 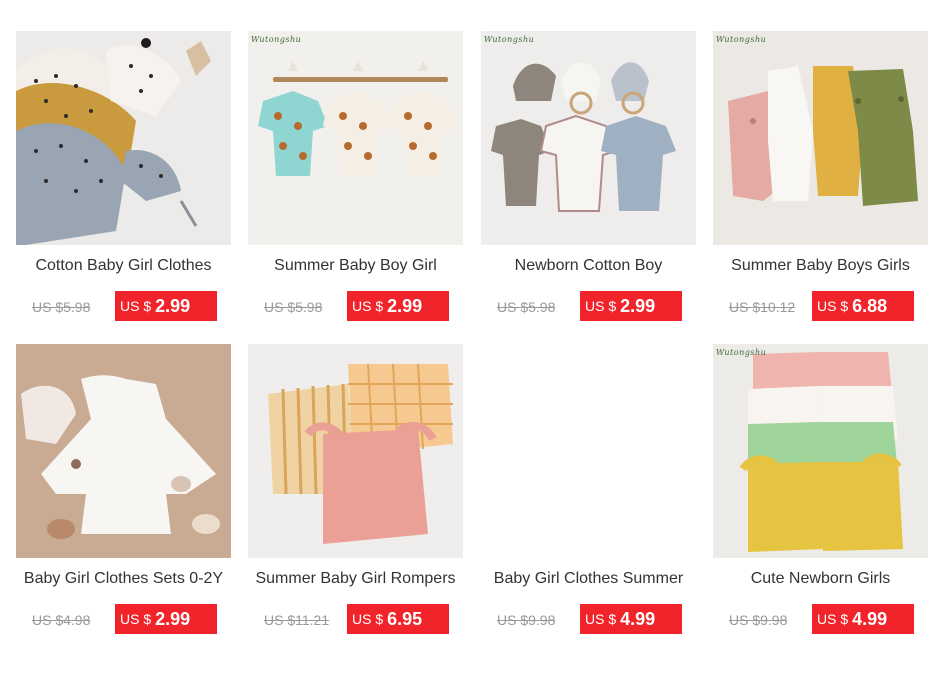 I want to click on sale-price-badge: US $ 6.88, so click(x=863, y=306).